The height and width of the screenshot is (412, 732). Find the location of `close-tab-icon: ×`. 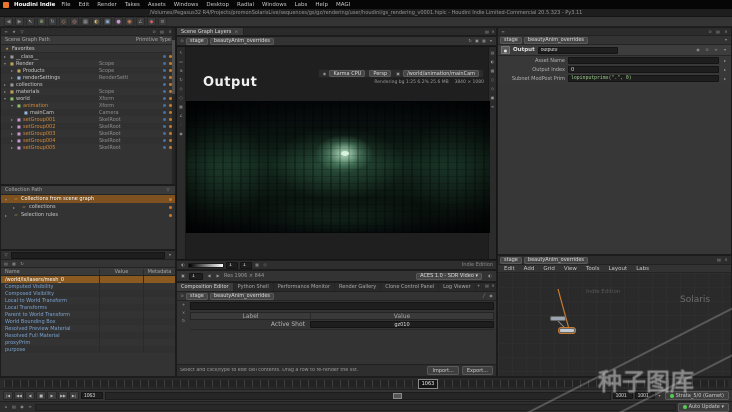

close-tab-icon: × is located at coordinates (236, 32).